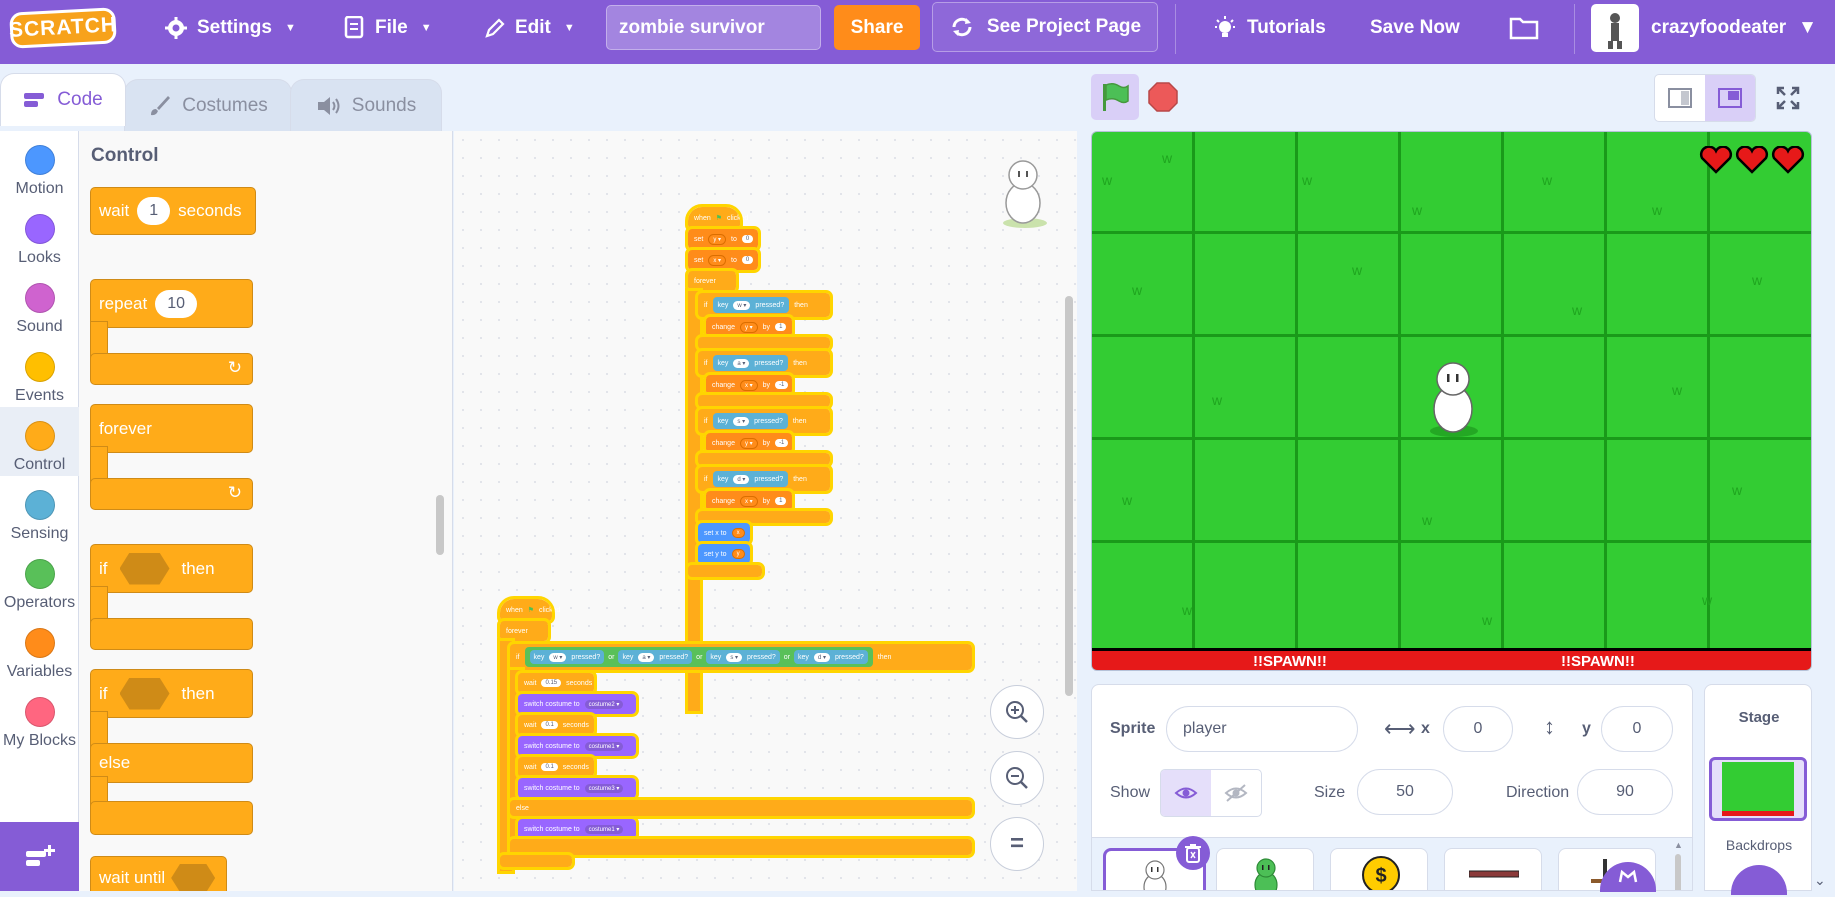  Describe the element at coordinates (764, 363) in the screenshot. I see `if-key-s-block: if key a ▾ pressed? then` at that location.